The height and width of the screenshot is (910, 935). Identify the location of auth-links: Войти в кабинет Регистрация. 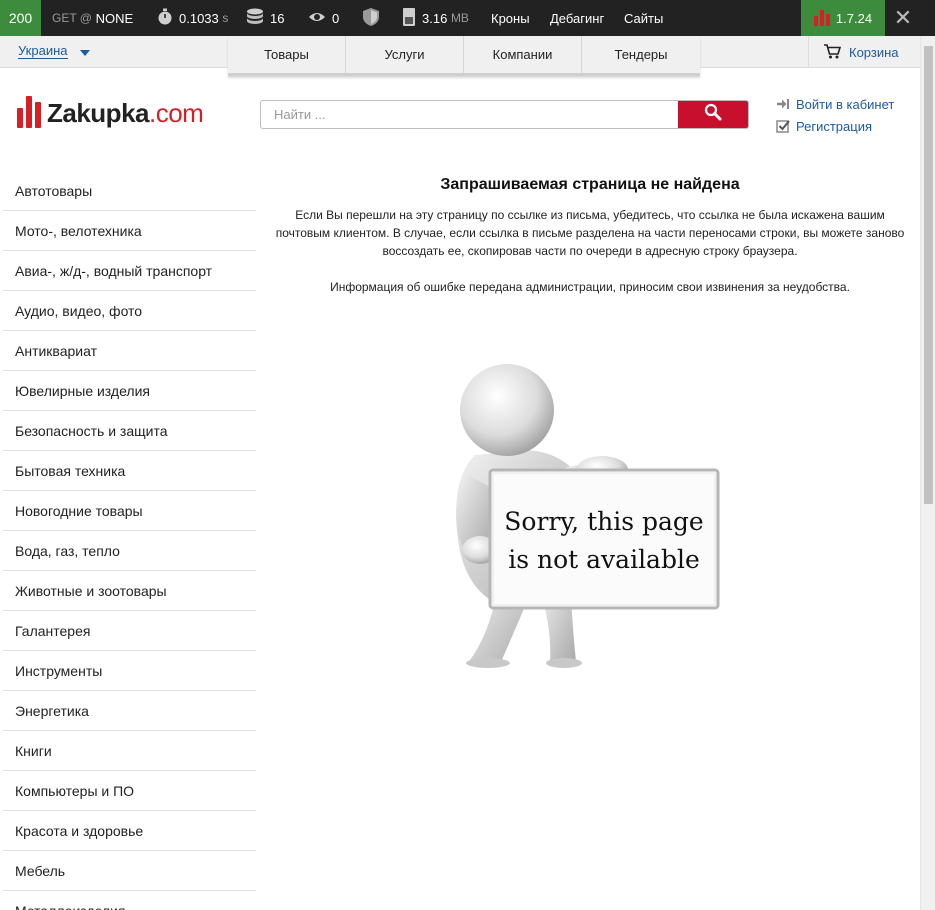
(835, 115).